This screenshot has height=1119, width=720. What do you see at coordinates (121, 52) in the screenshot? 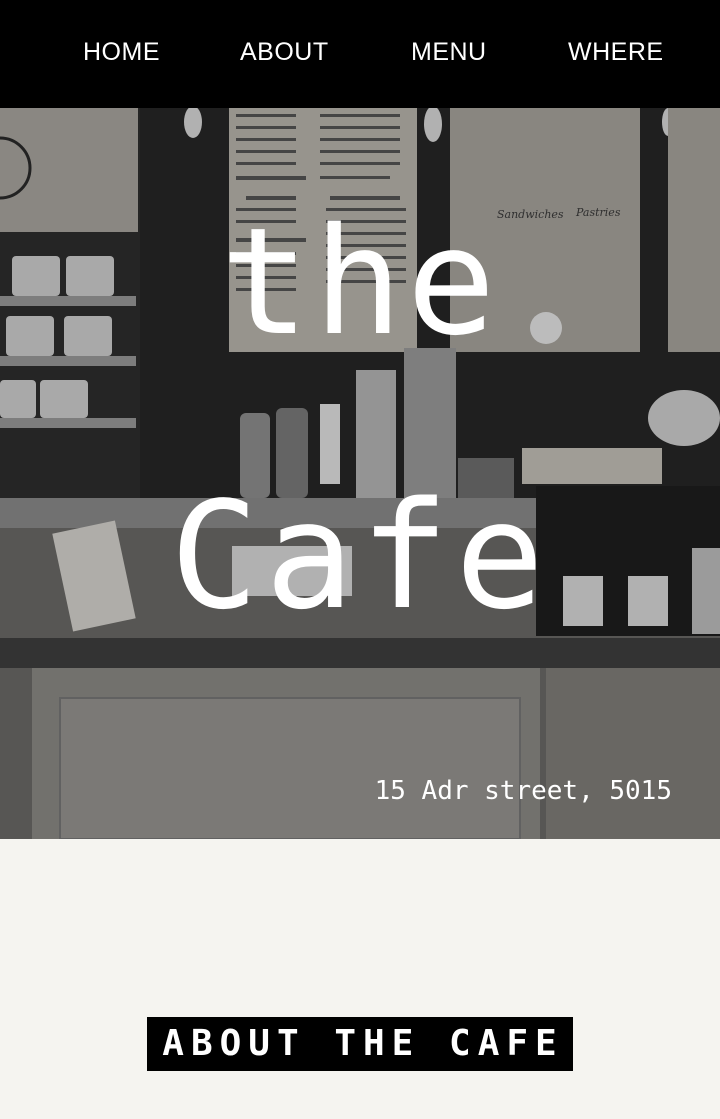
I see `nav-home-link: HOME` at bounding box center [121, 52].